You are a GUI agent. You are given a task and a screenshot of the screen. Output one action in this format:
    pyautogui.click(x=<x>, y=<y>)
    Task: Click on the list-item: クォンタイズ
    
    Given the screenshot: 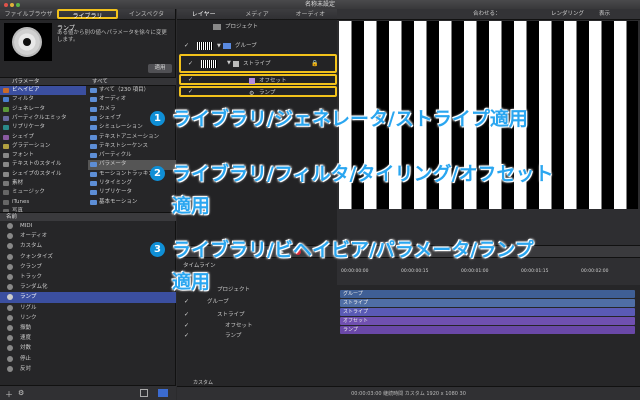 What is the action you would take?
    pyautogui.click(x=88, y=257)
    